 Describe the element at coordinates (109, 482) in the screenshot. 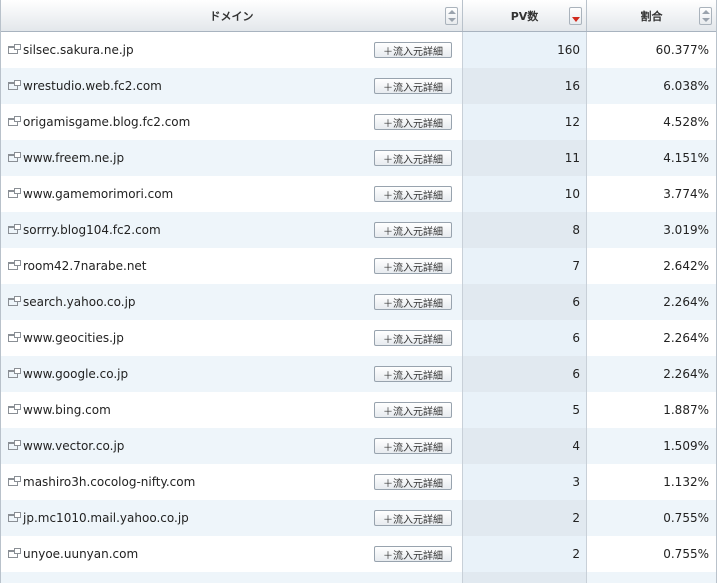

I see `domain-name: mashiro3h.cocolog-nifty.com` at that location.